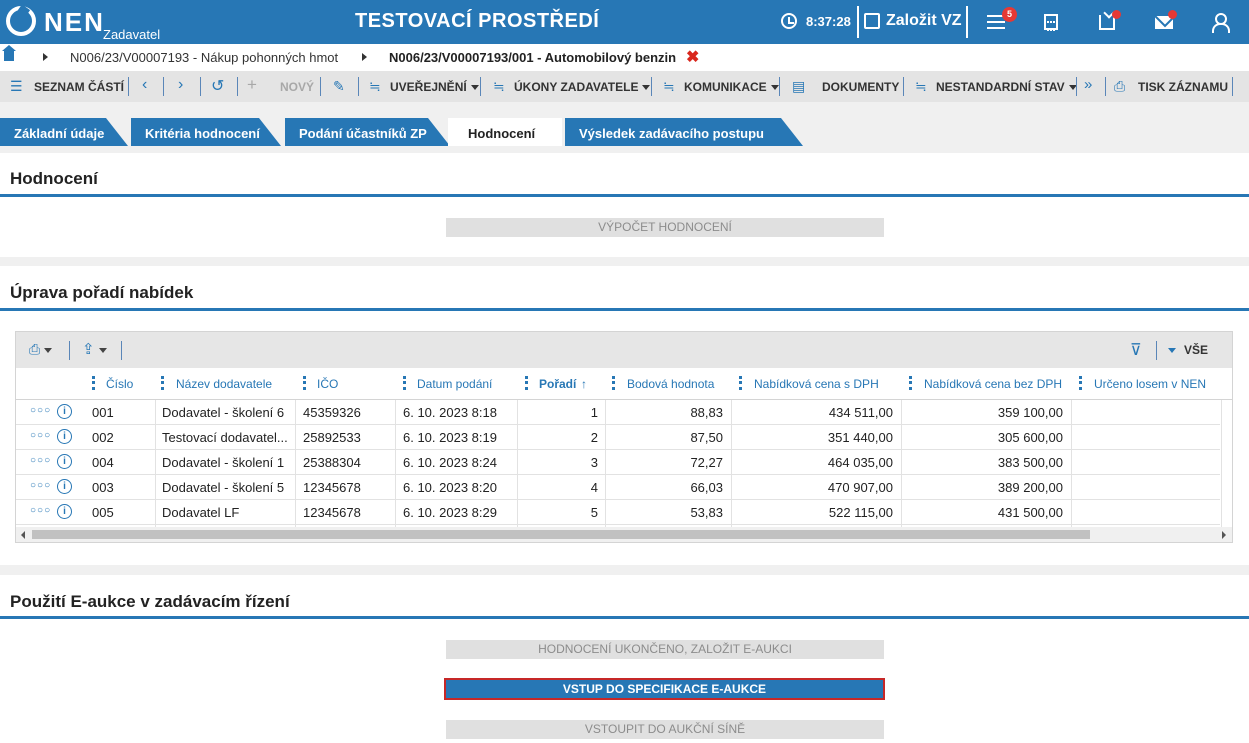  I want to click on scroll-right-icon, so click(1224, 535).